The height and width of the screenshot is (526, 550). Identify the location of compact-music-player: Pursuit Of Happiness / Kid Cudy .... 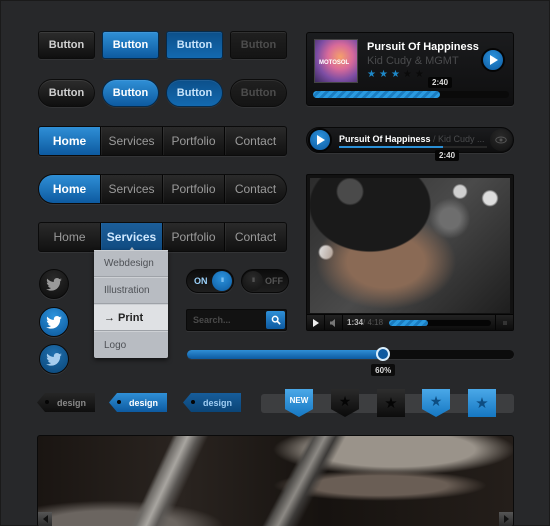
(410, 140).